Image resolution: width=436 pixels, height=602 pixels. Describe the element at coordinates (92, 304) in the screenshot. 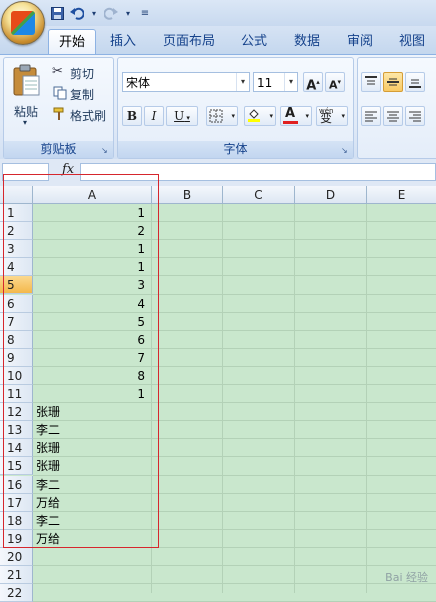

I see `cell-a6: 4` at that location.